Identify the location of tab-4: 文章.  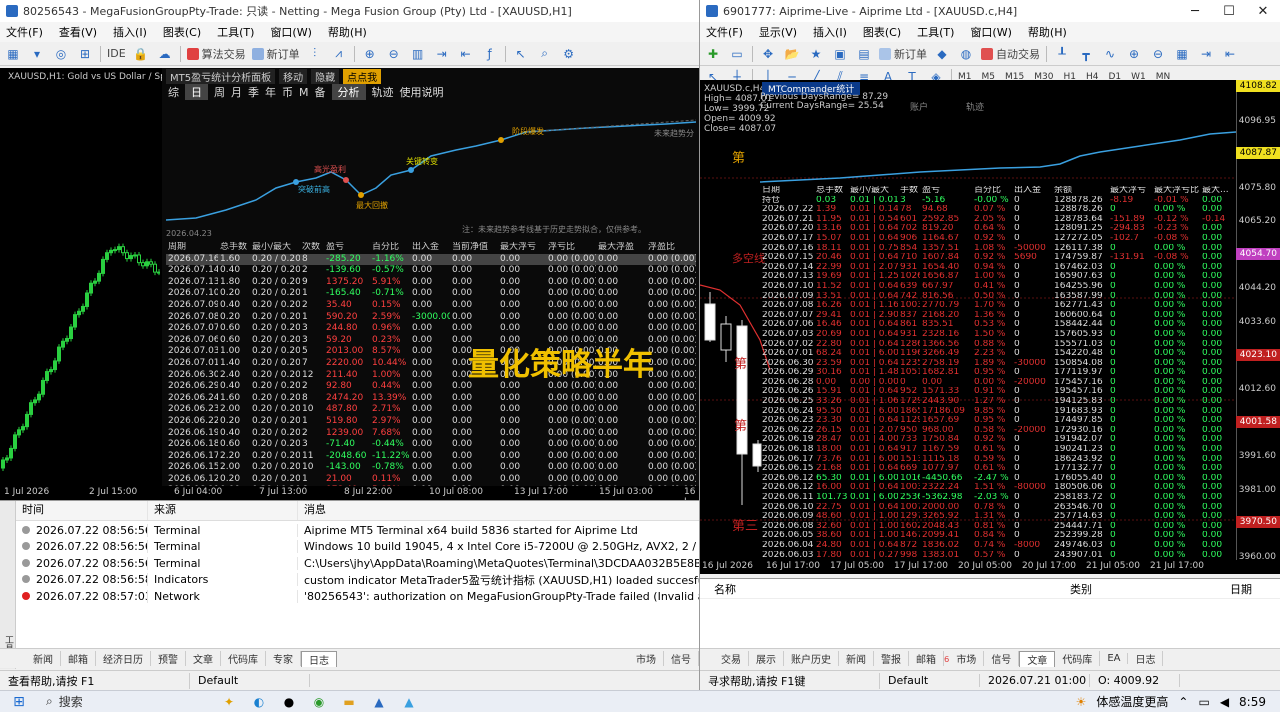
(203, 658).